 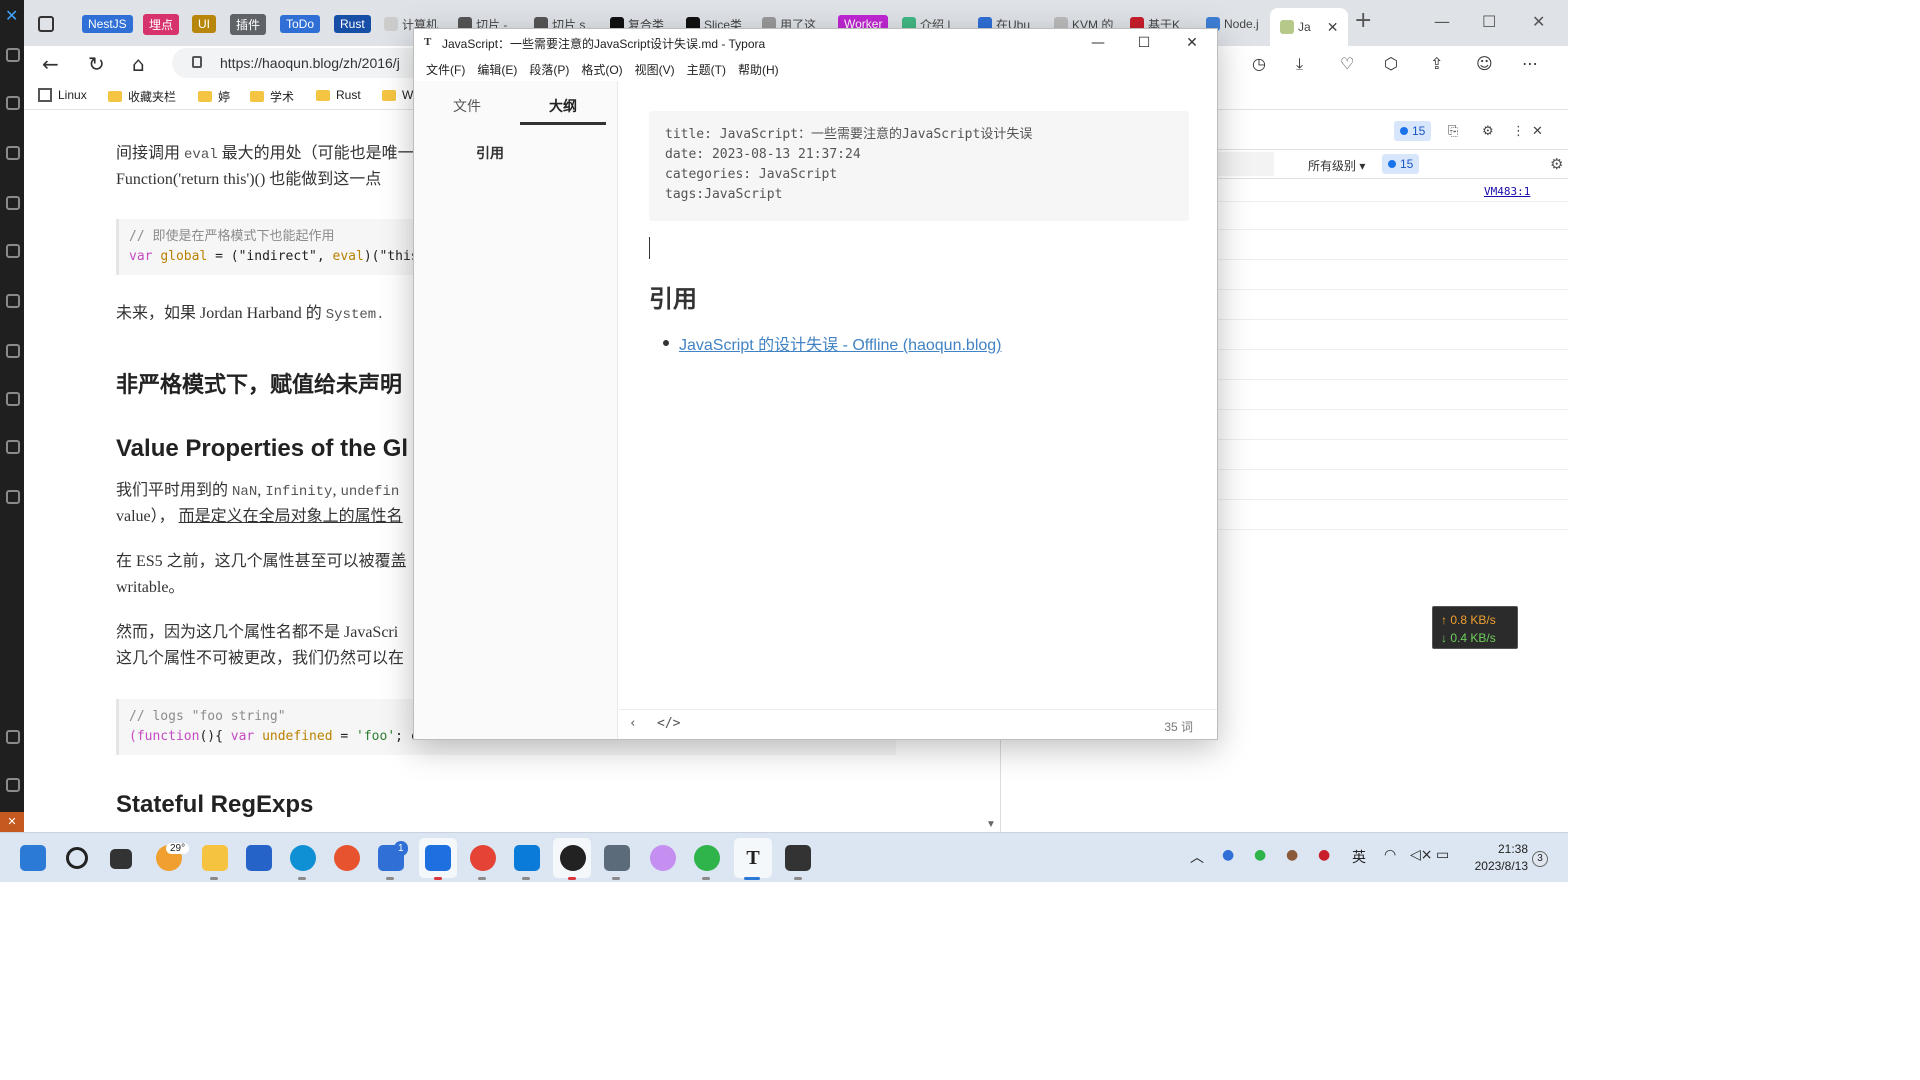 I want to click on task-view-icon, so click(x=121, y=859).